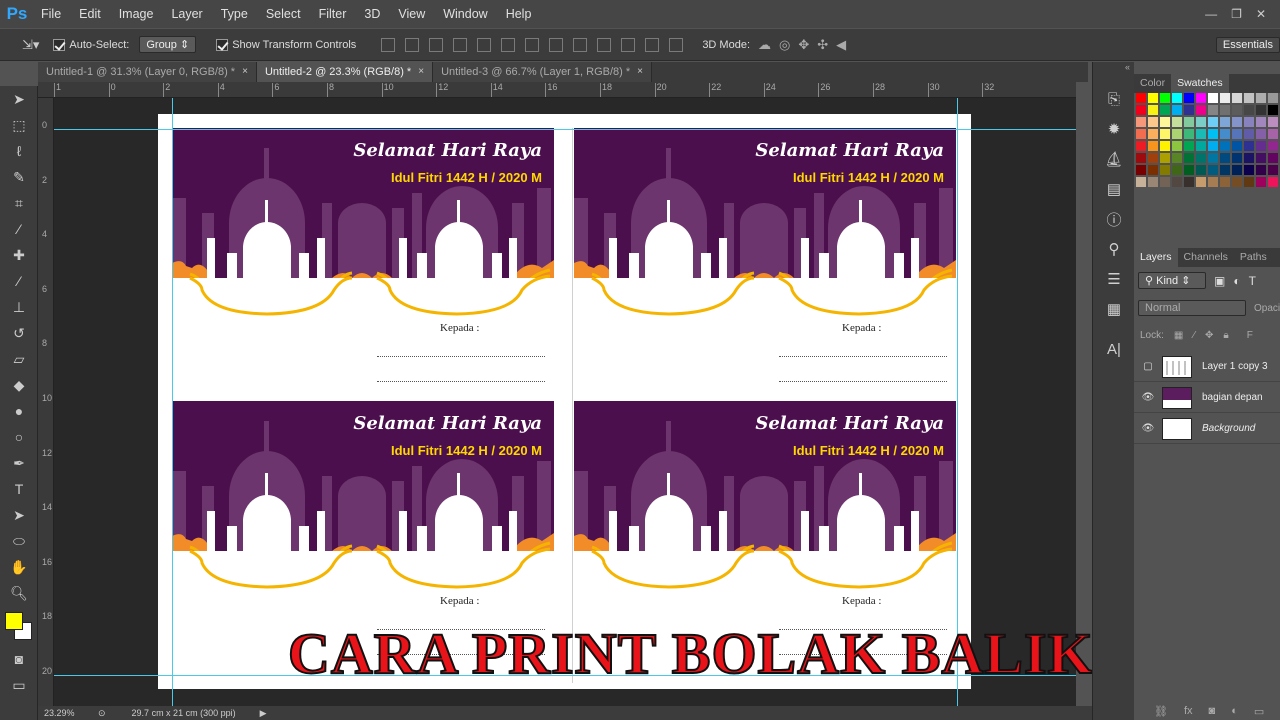 This screenshot has height=720, width=1280. I want to click on align-top-icon, so click(388, 44).